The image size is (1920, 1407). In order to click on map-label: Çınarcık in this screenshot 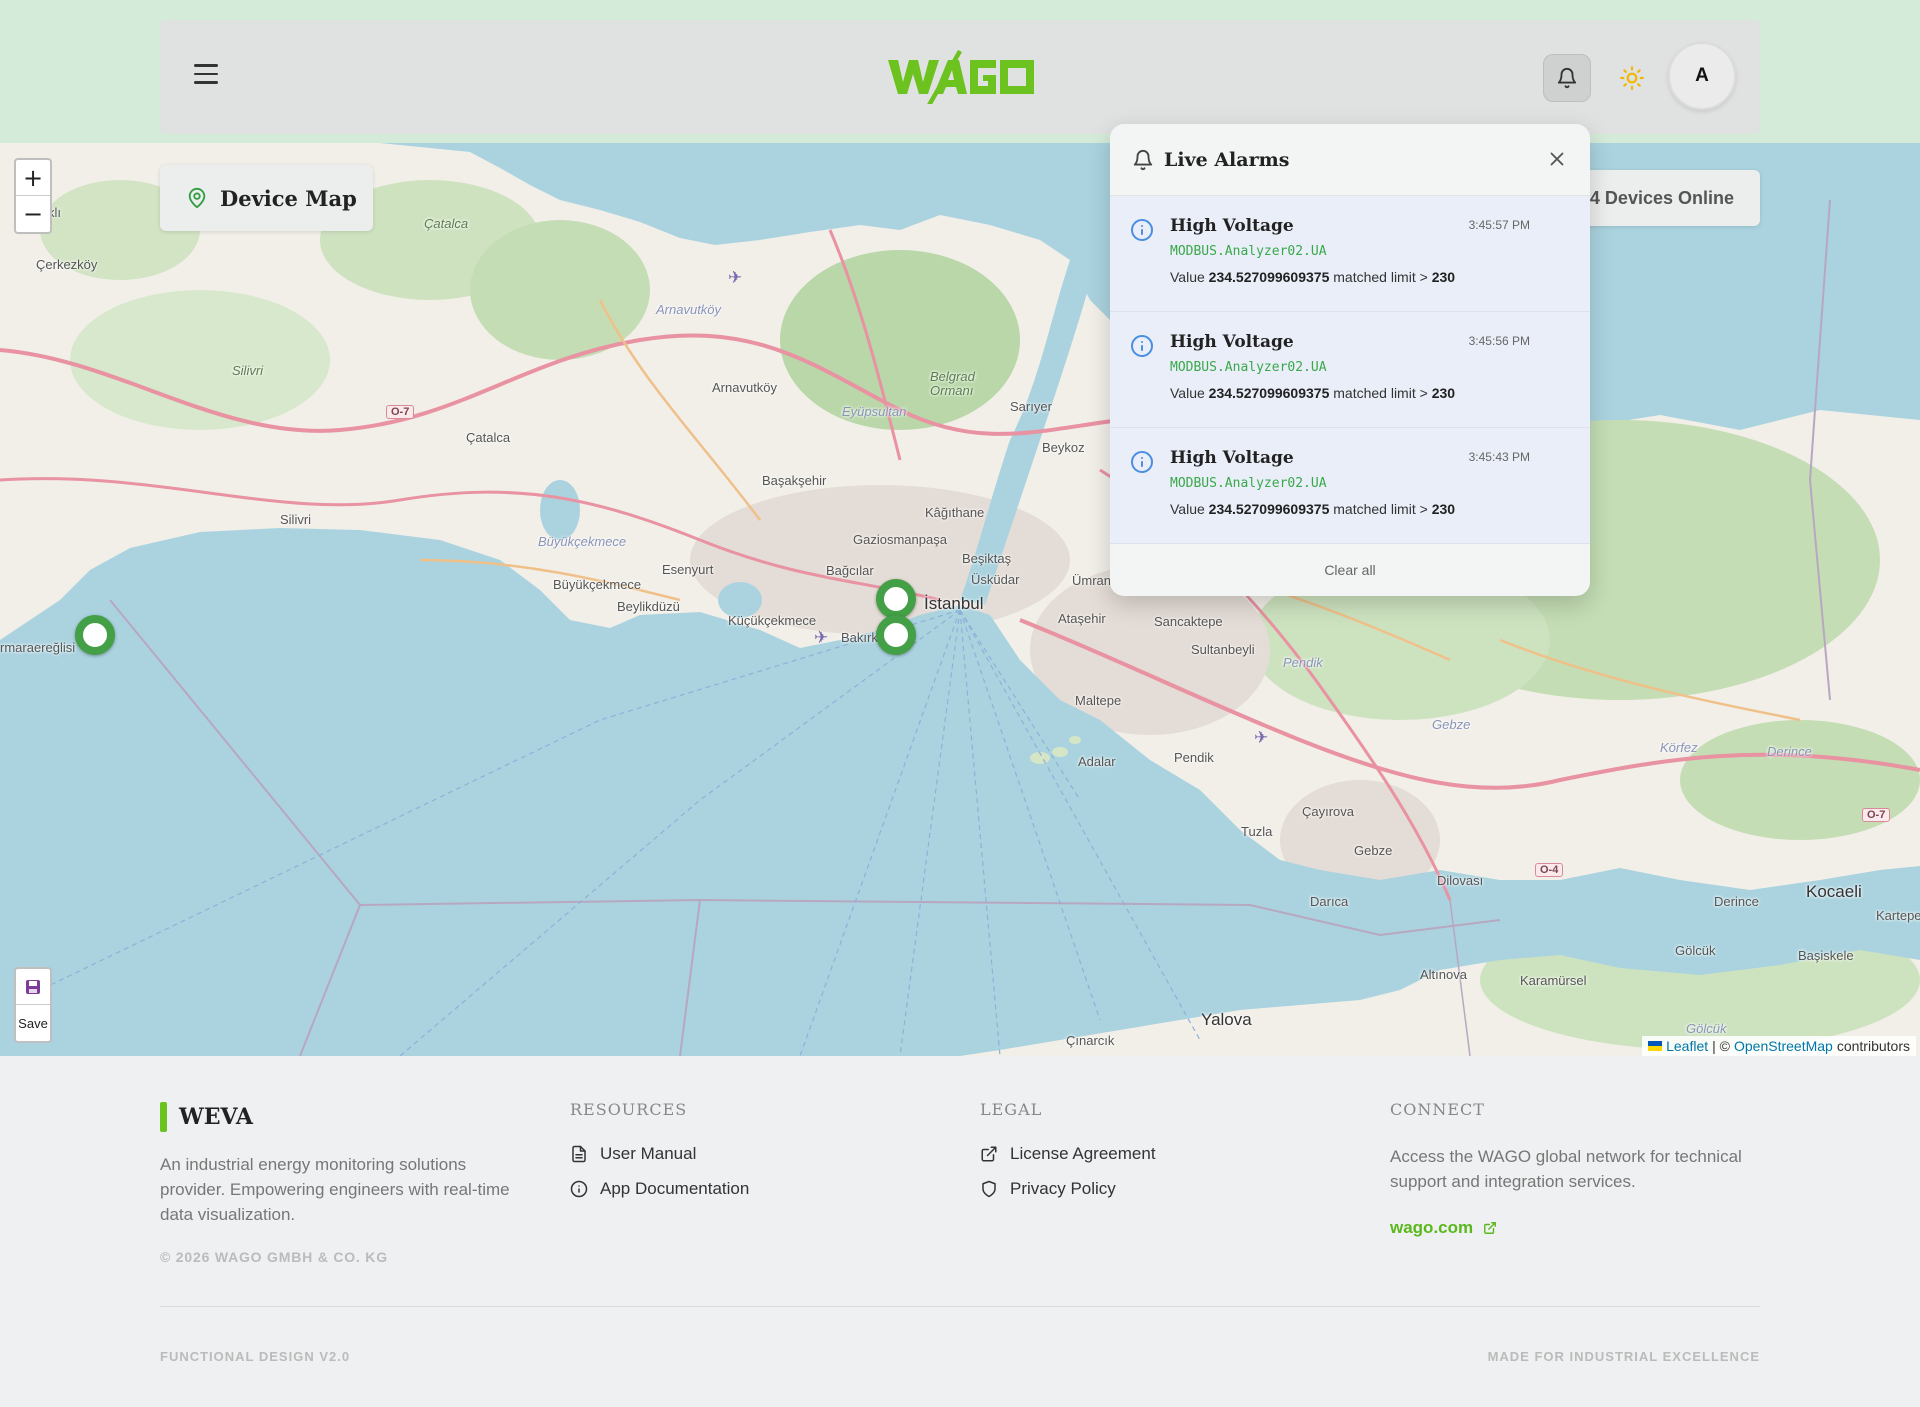, I will do `click(1090, 1040)`.